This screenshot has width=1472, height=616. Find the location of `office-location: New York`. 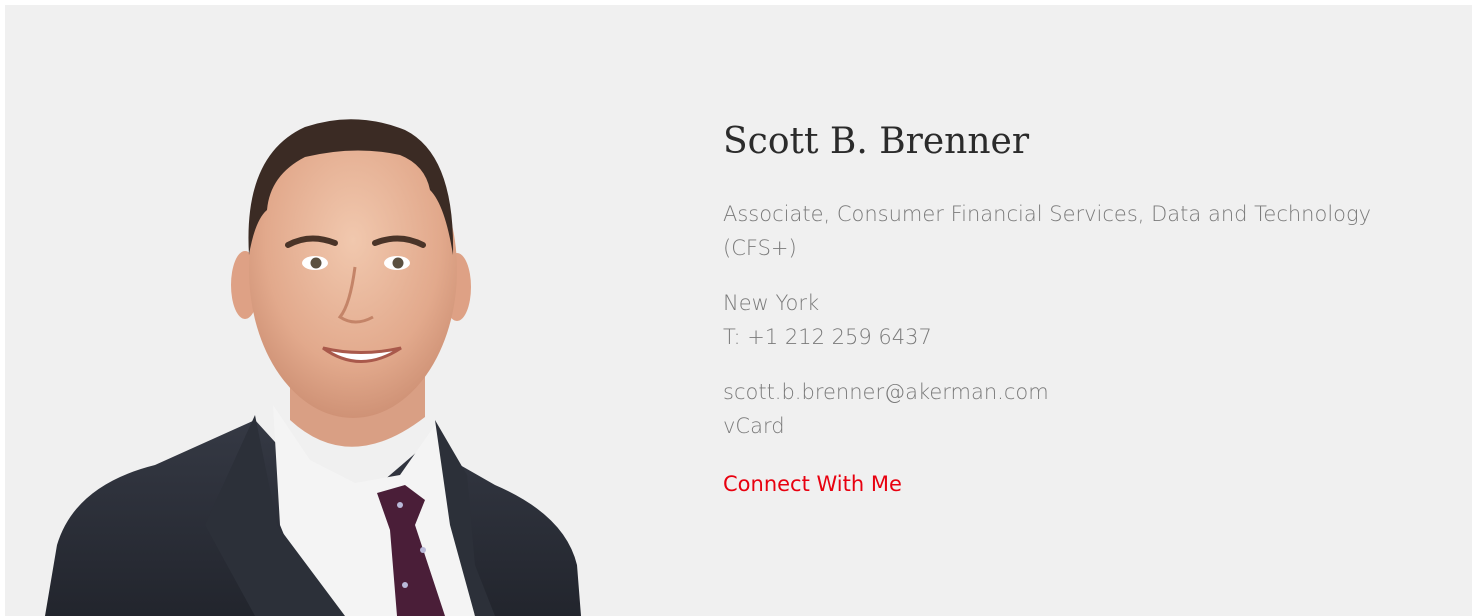

office-location: New York is located at coordinates (771, 303).